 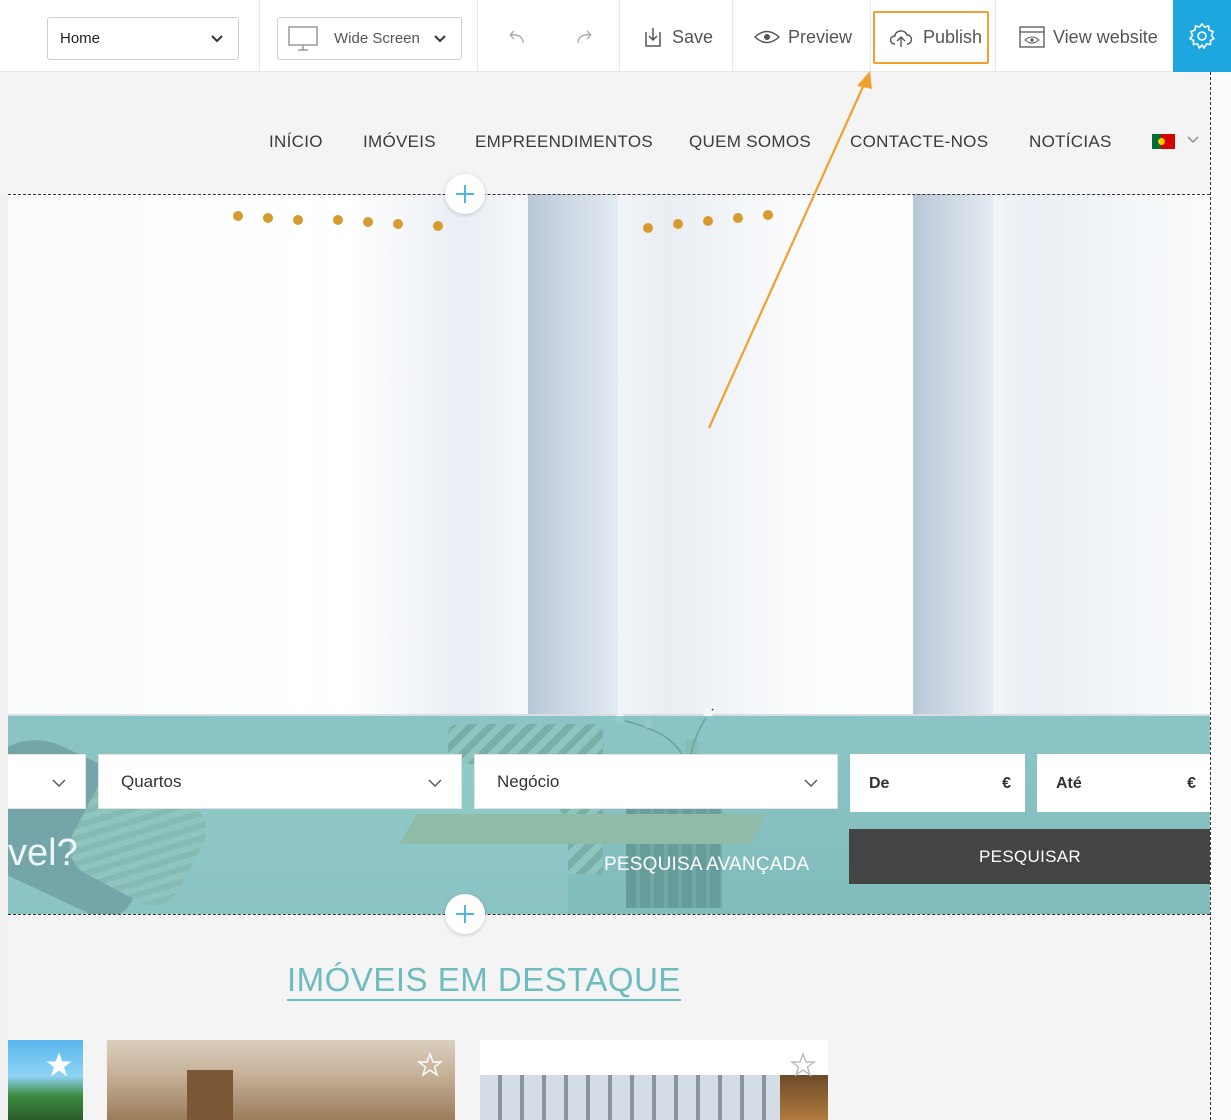 What do you see at coordinates (693, 36) in the screenshot?
I see `save-label: Save` at bounding box center [693, 36].